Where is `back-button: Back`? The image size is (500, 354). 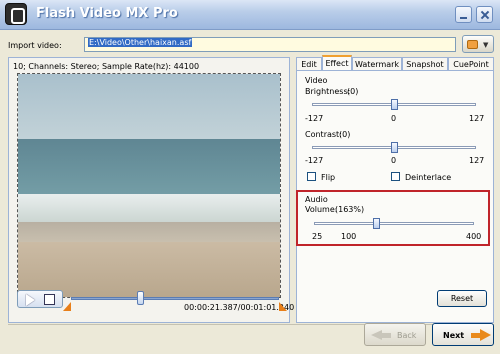
back-button: Back is located at coordinates (395, 334).